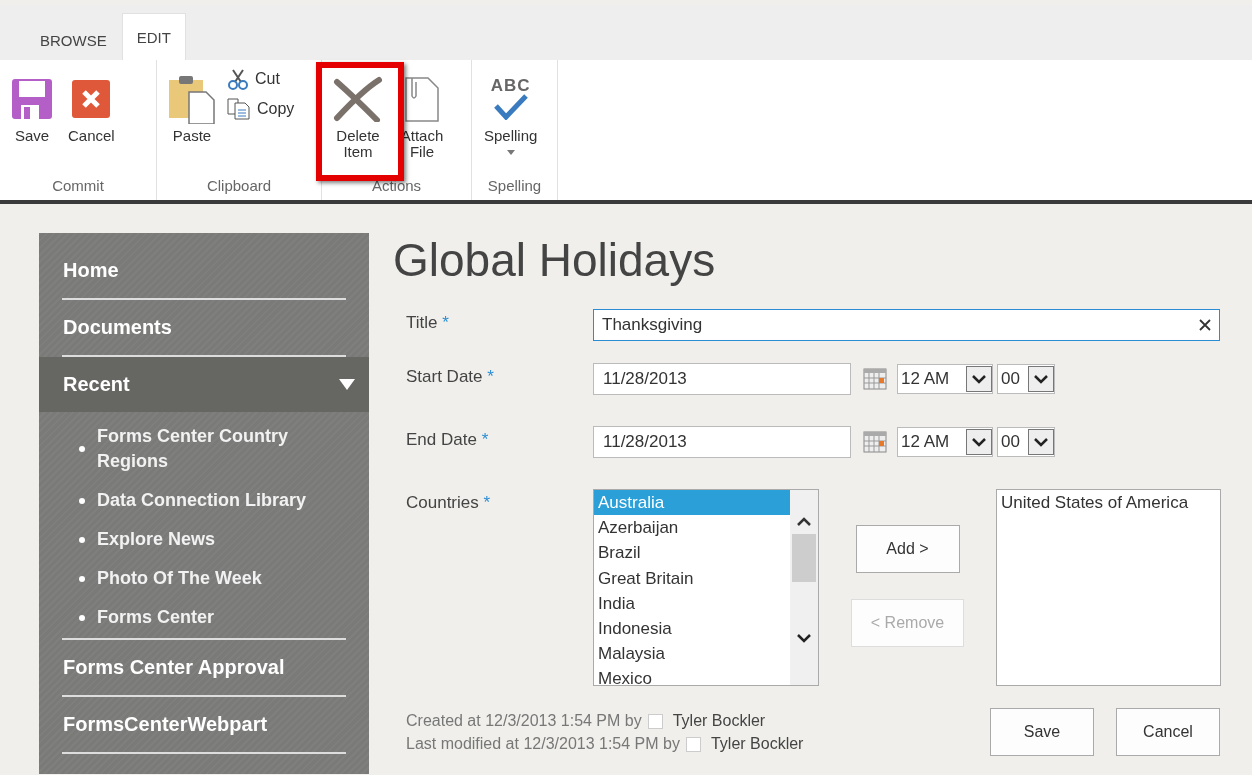  I want to click on ribbon-tab: EDIT, so click(153, 36).